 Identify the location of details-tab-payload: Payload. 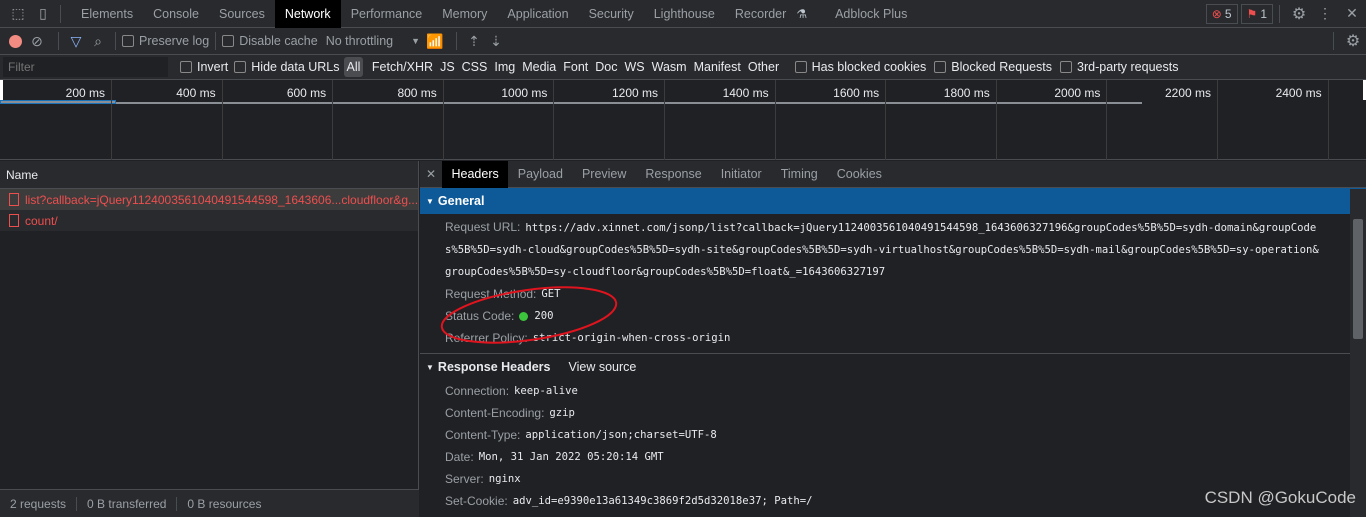
(540, 174).